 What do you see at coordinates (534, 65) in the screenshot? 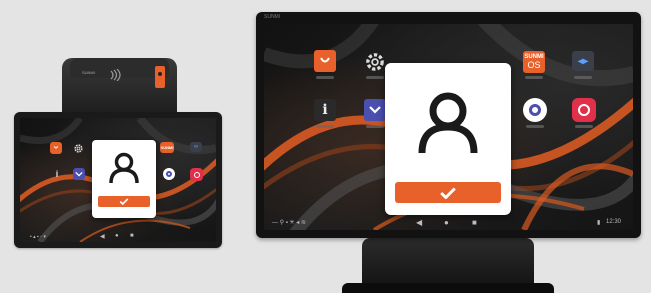
I see `sunmi-os-label-os: OS` at bounding box center [534, 65].